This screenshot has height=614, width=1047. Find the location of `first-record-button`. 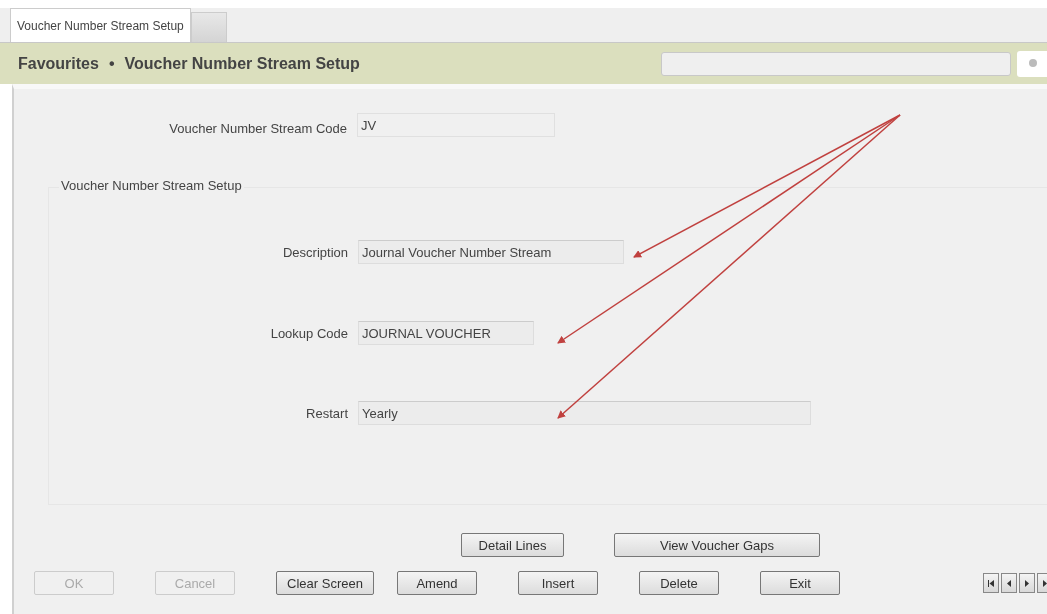

first-record-button is located at coordinates (991, 583).